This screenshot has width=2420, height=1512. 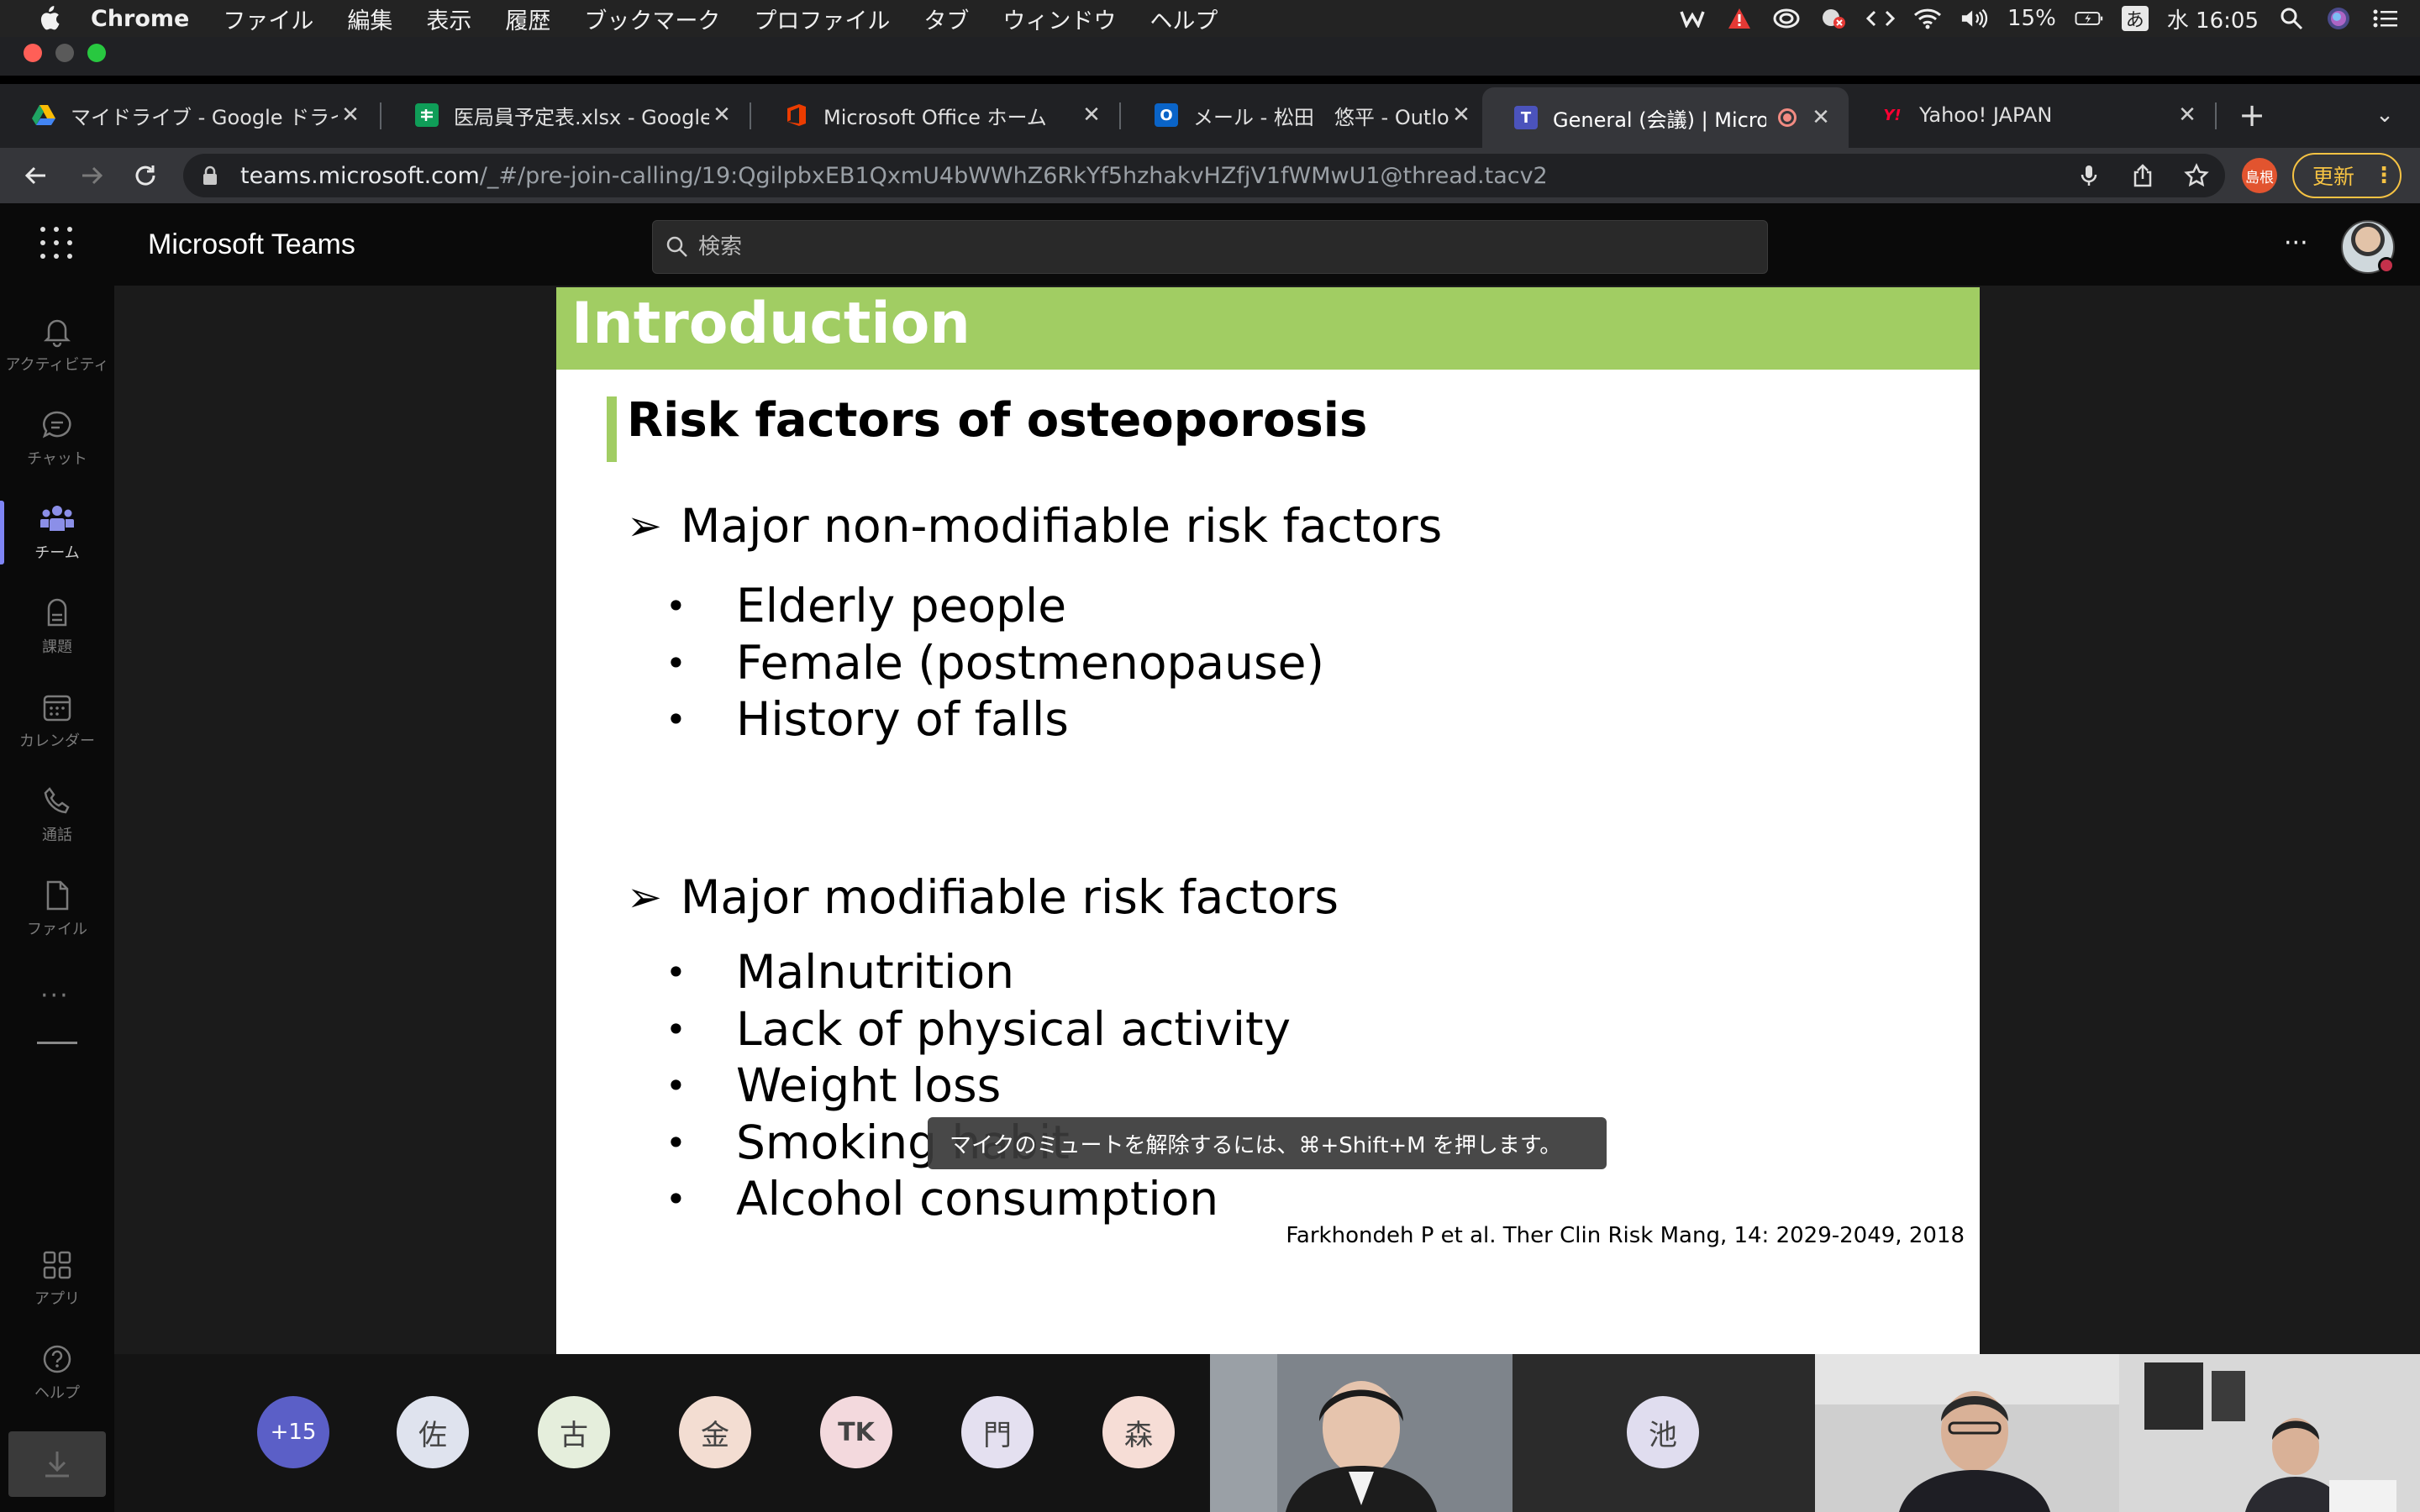 What do you see at coordinates (1892, 115) in the screenshot?
I see `yahoo-icon: Y!` at bounding box center [1892, 115].